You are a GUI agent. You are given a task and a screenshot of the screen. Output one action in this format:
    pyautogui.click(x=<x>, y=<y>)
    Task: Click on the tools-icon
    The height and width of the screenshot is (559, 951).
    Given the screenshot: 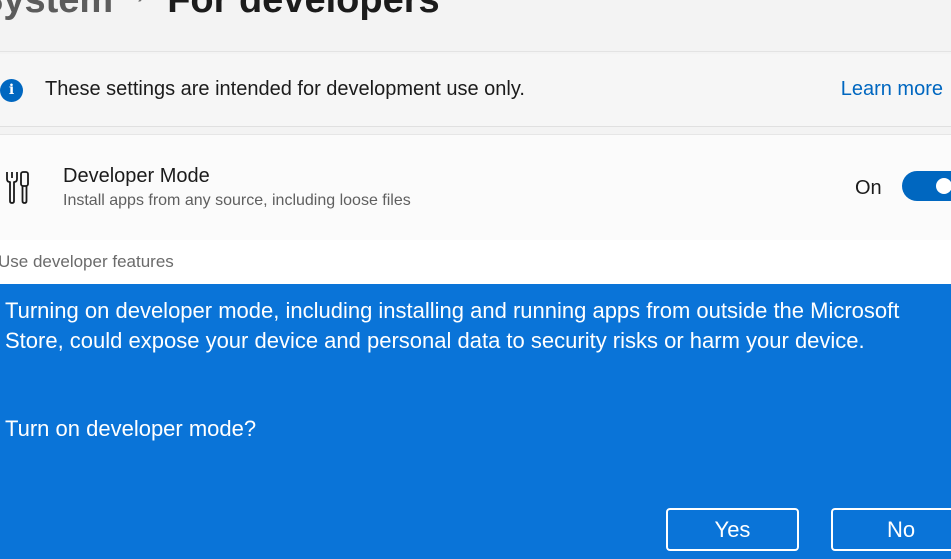 What is the action you would take?
    pyautogui.click(x=17, y=187)
    